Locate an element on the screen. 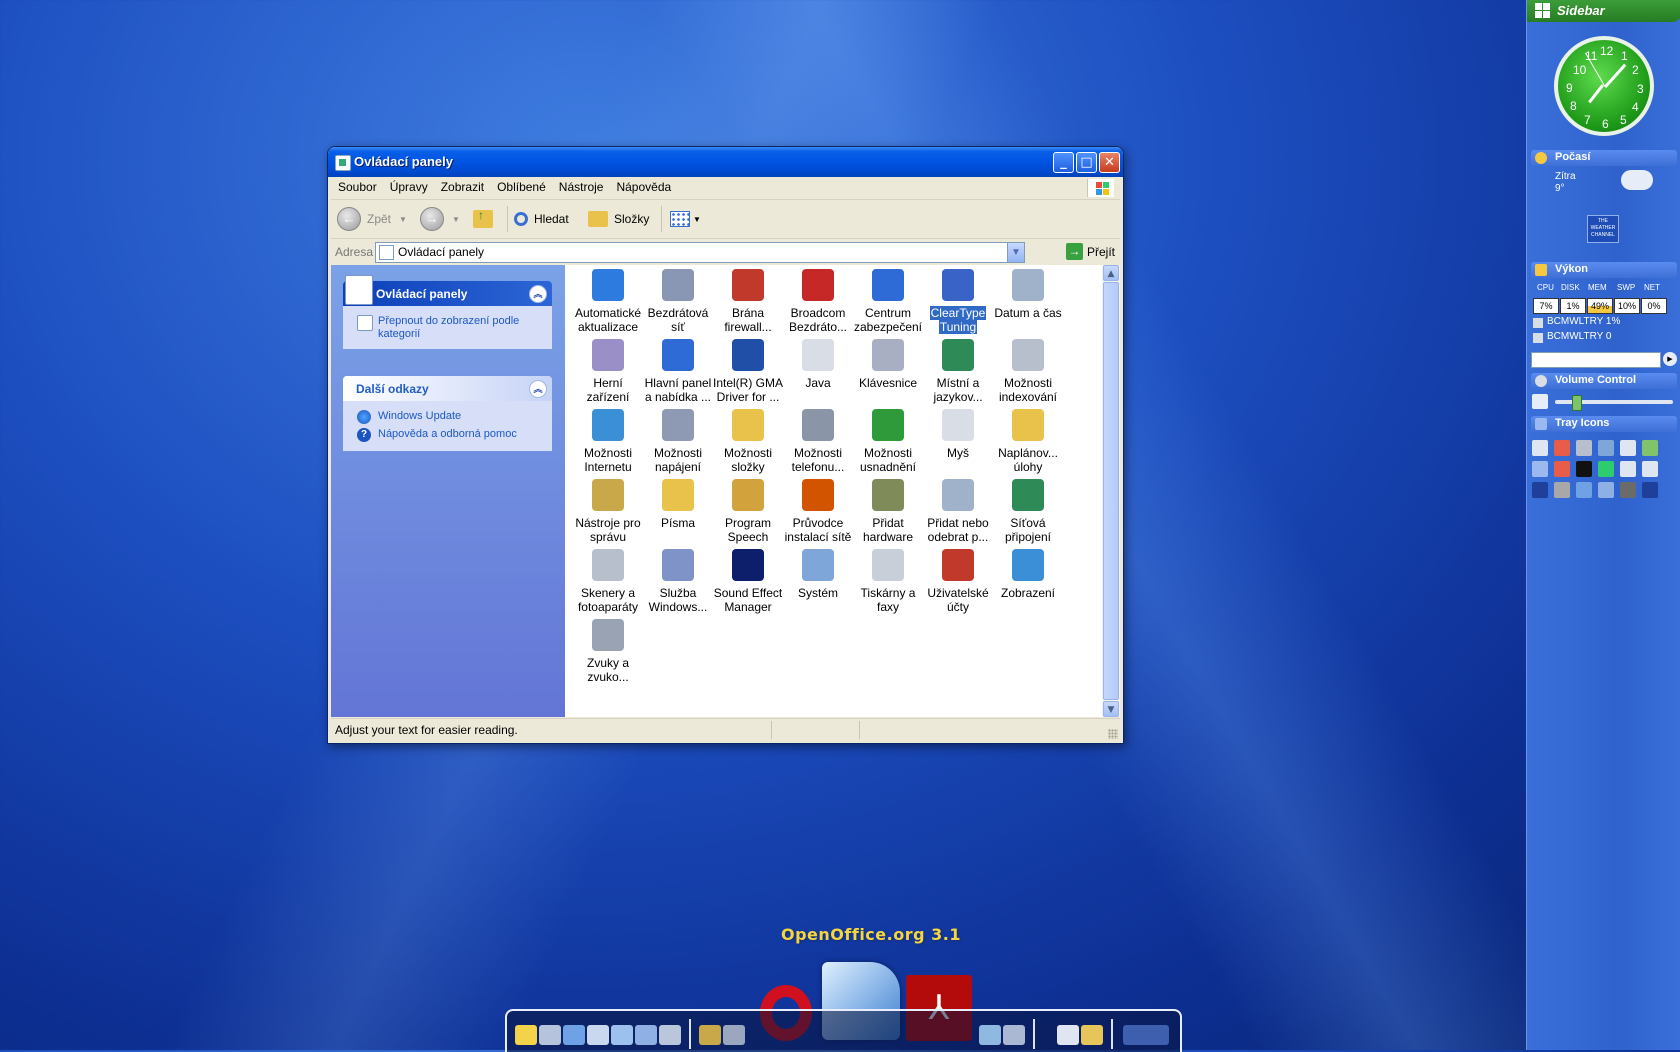 Image resolution: width=1680 pixels, height=1052 pixels. downloads-icon is located at coordinates (670, 1035).